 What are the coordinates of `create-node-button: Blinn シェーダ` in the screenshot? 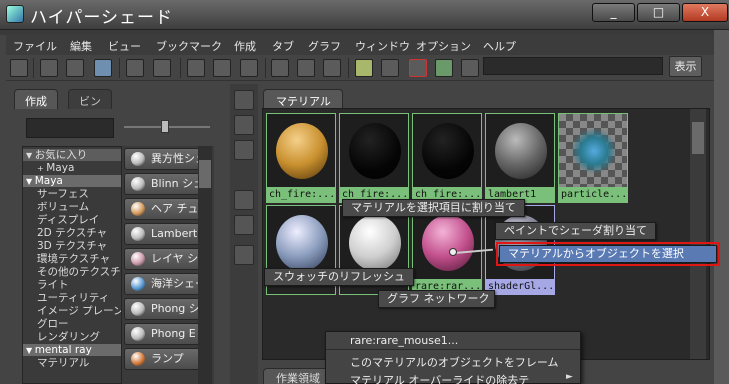 It's located at (162, 184).